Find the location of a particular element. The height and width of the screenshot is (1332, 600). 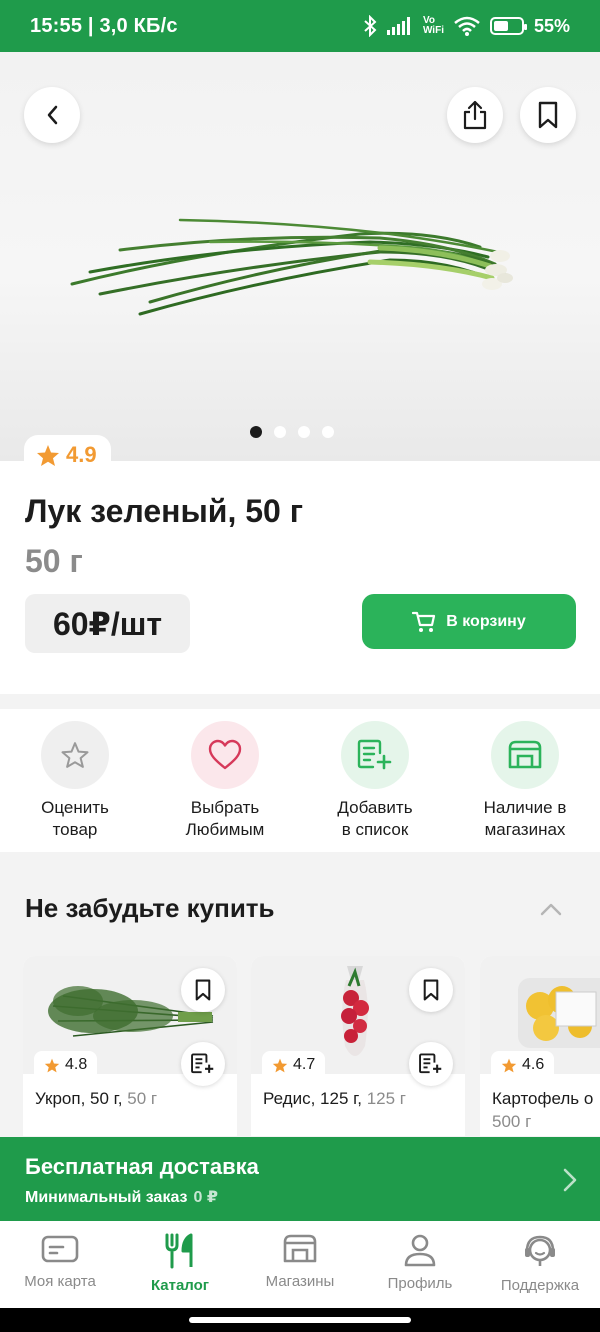

vowifi-bottom: WiFi is located at coordinates (433, 30).